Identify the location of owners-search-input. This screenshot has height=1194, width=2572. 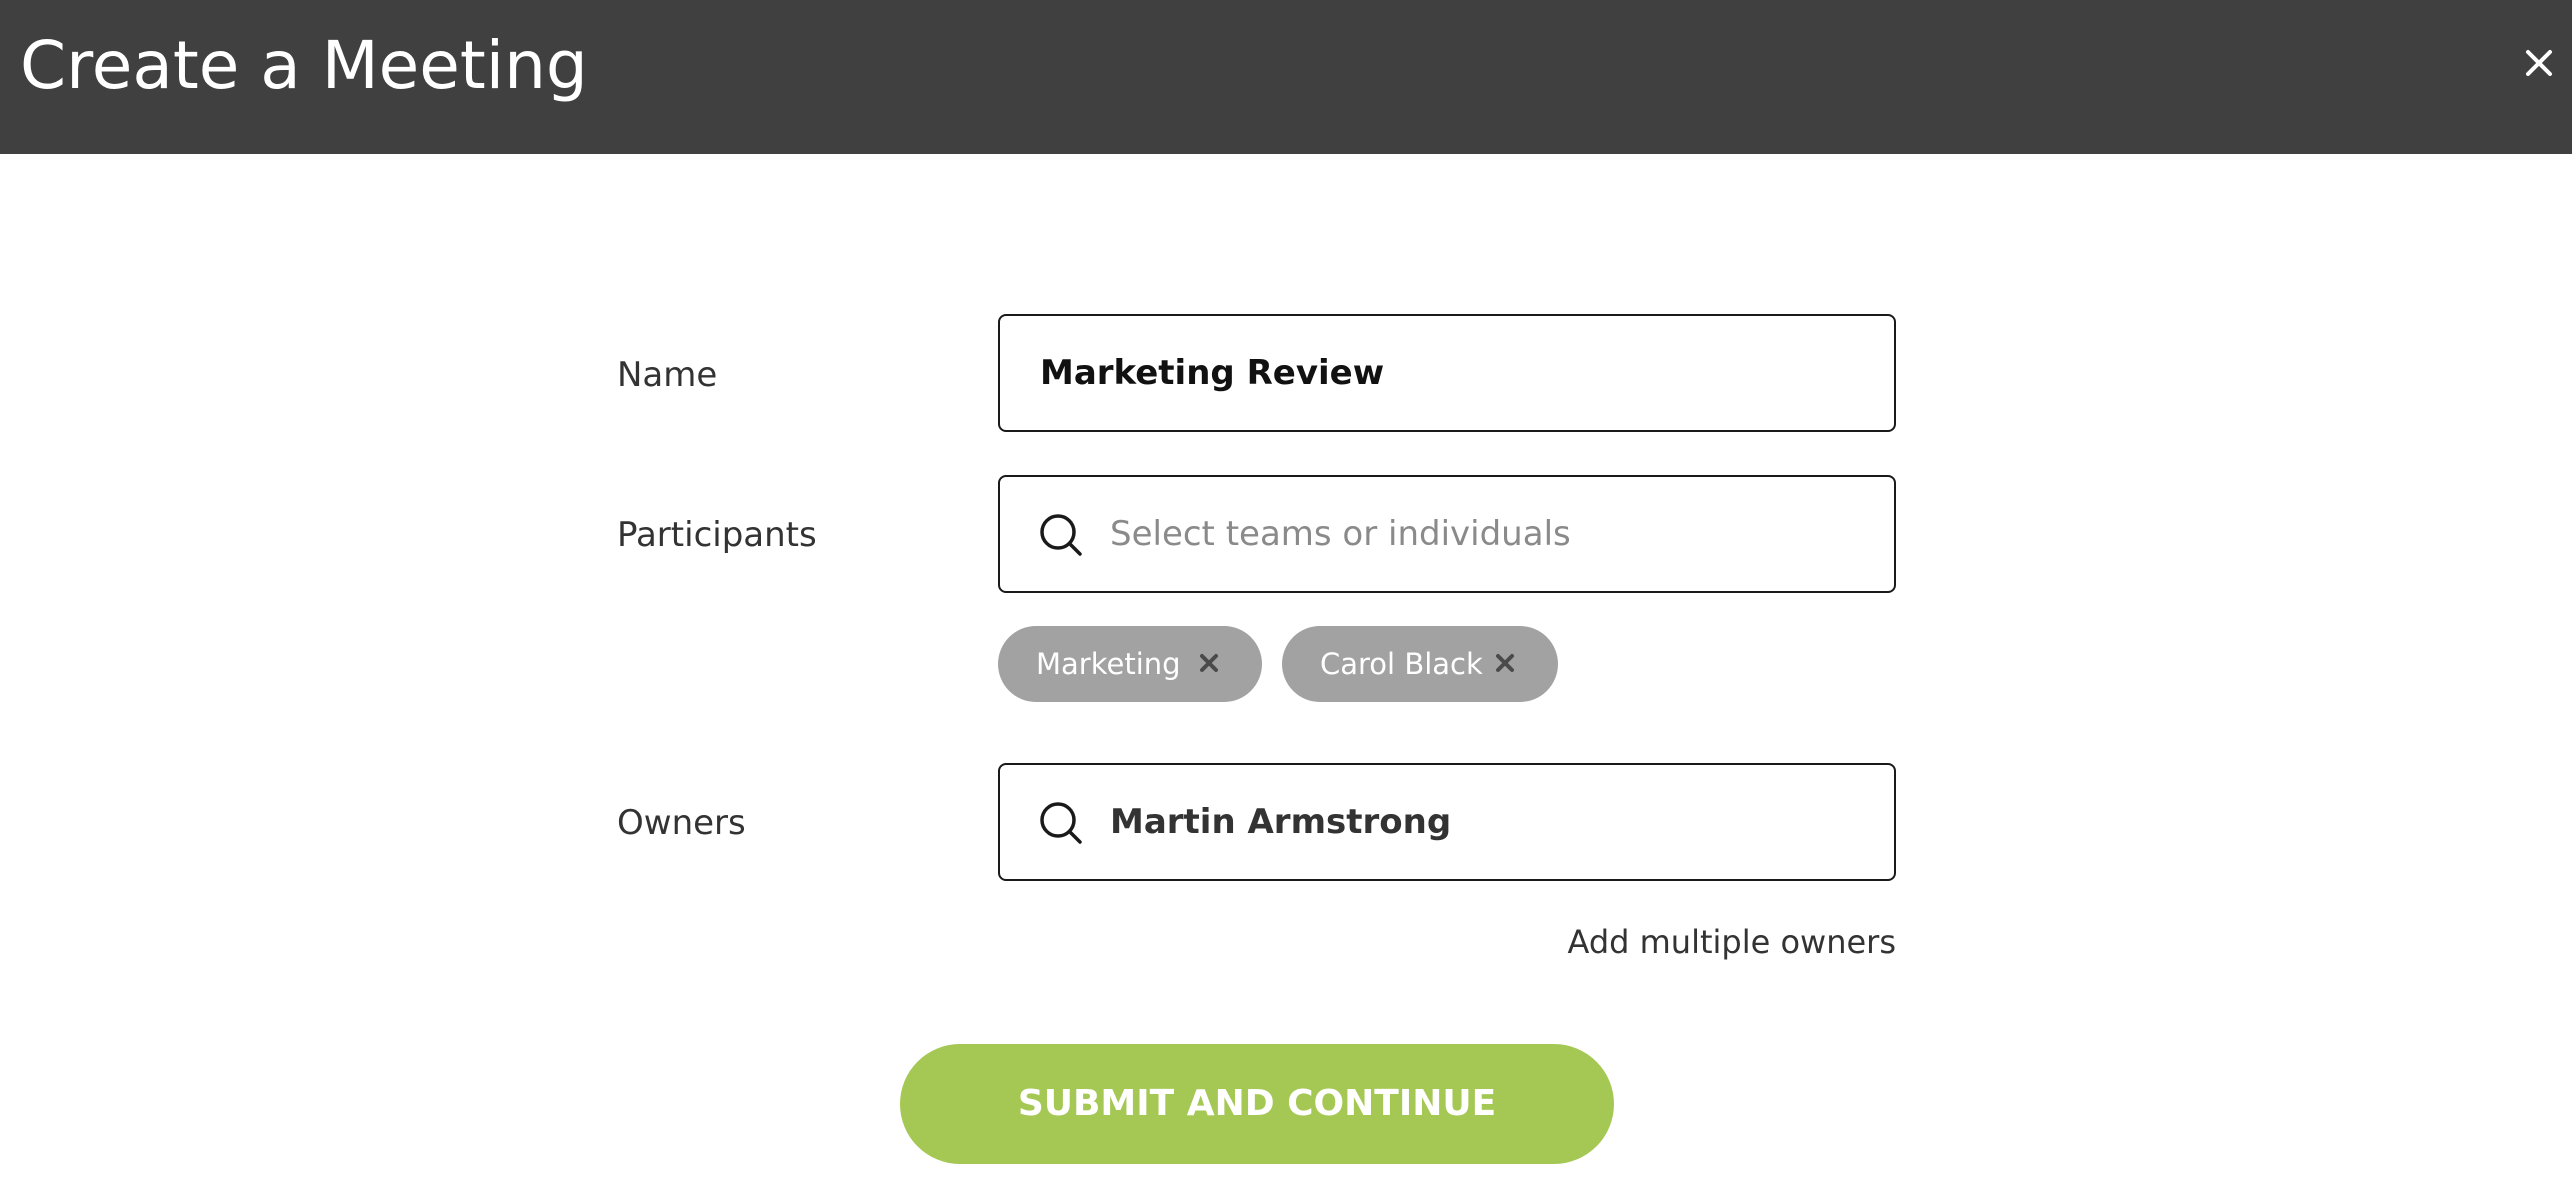
(1490, 822).